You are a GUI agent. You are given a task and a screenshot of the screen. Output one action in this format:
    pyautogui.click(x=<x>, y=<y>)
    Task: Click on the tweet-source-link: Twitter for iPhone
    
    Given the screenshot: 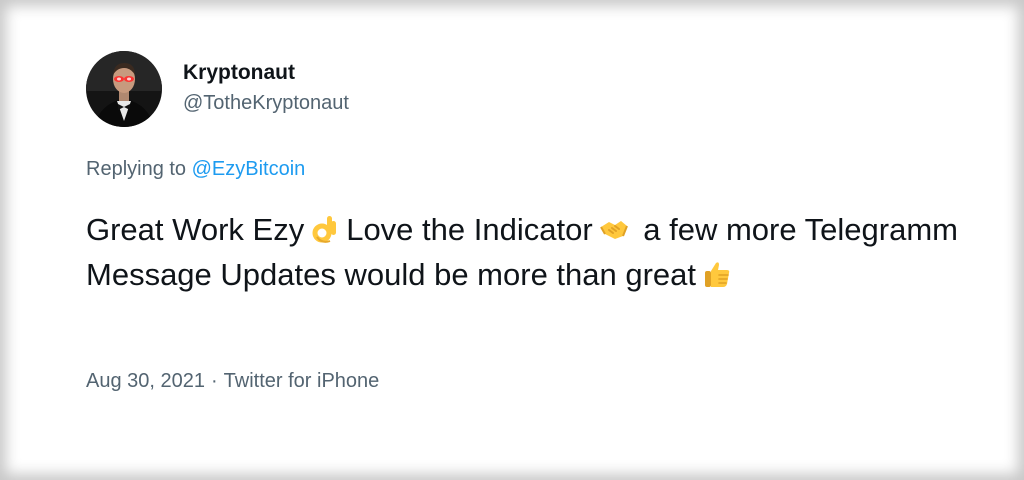 What is the action you would take?
    pyautogui.click(x=302, y=381)
    